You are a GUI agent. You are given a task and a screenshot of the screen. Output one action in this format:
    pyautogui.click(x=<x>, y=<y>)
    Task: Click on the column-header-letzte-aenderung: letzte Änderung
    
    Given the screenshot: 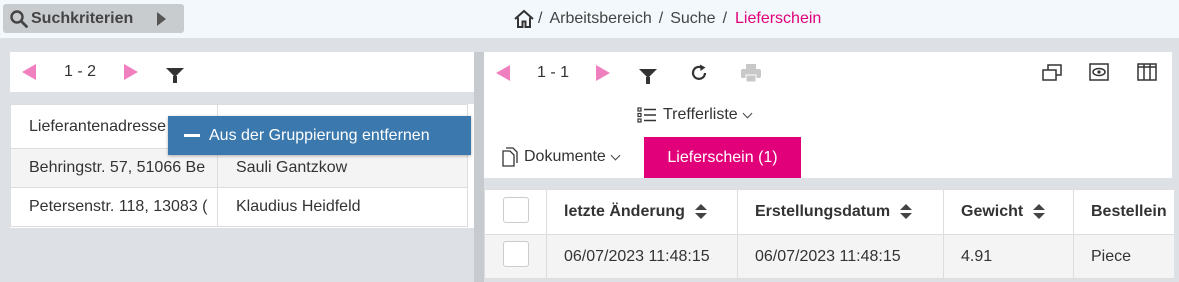 What is the action you would take?
    pyautogui.click(x=642, y=212)
    